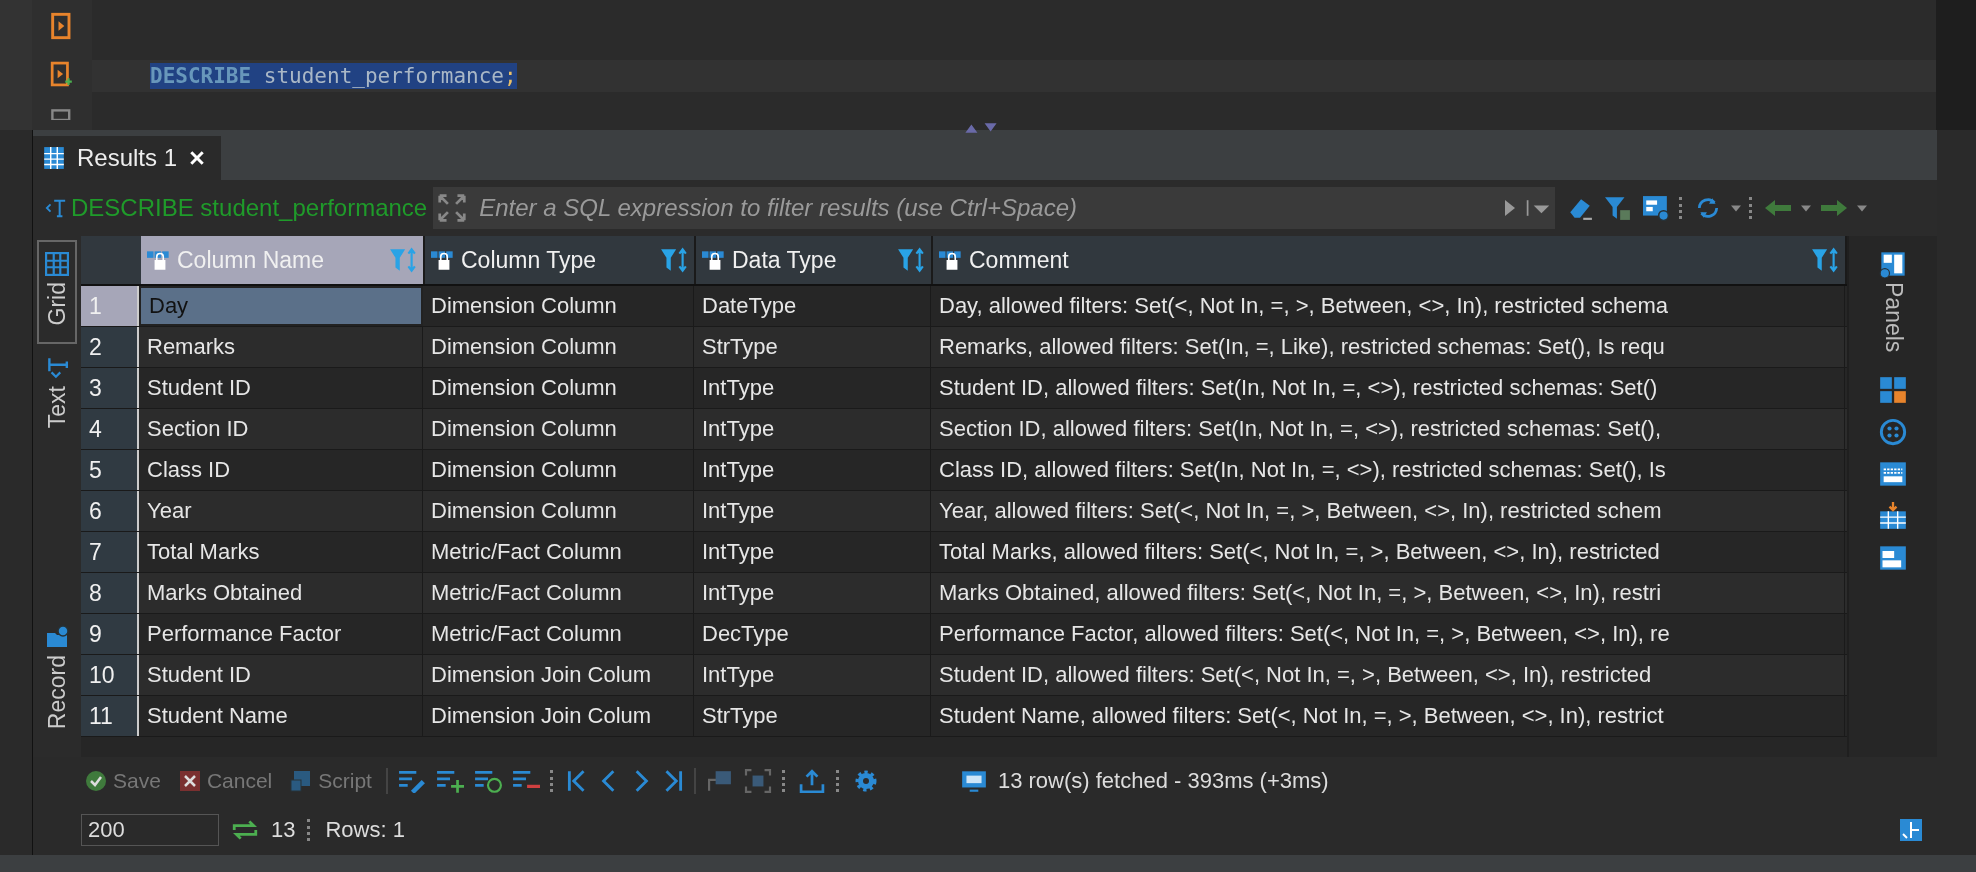 This screenshot has height=872, width=1976. Describe the element at coordinates (281, 470) in the screenshot. I see `table-cell: Class ID` at that location.